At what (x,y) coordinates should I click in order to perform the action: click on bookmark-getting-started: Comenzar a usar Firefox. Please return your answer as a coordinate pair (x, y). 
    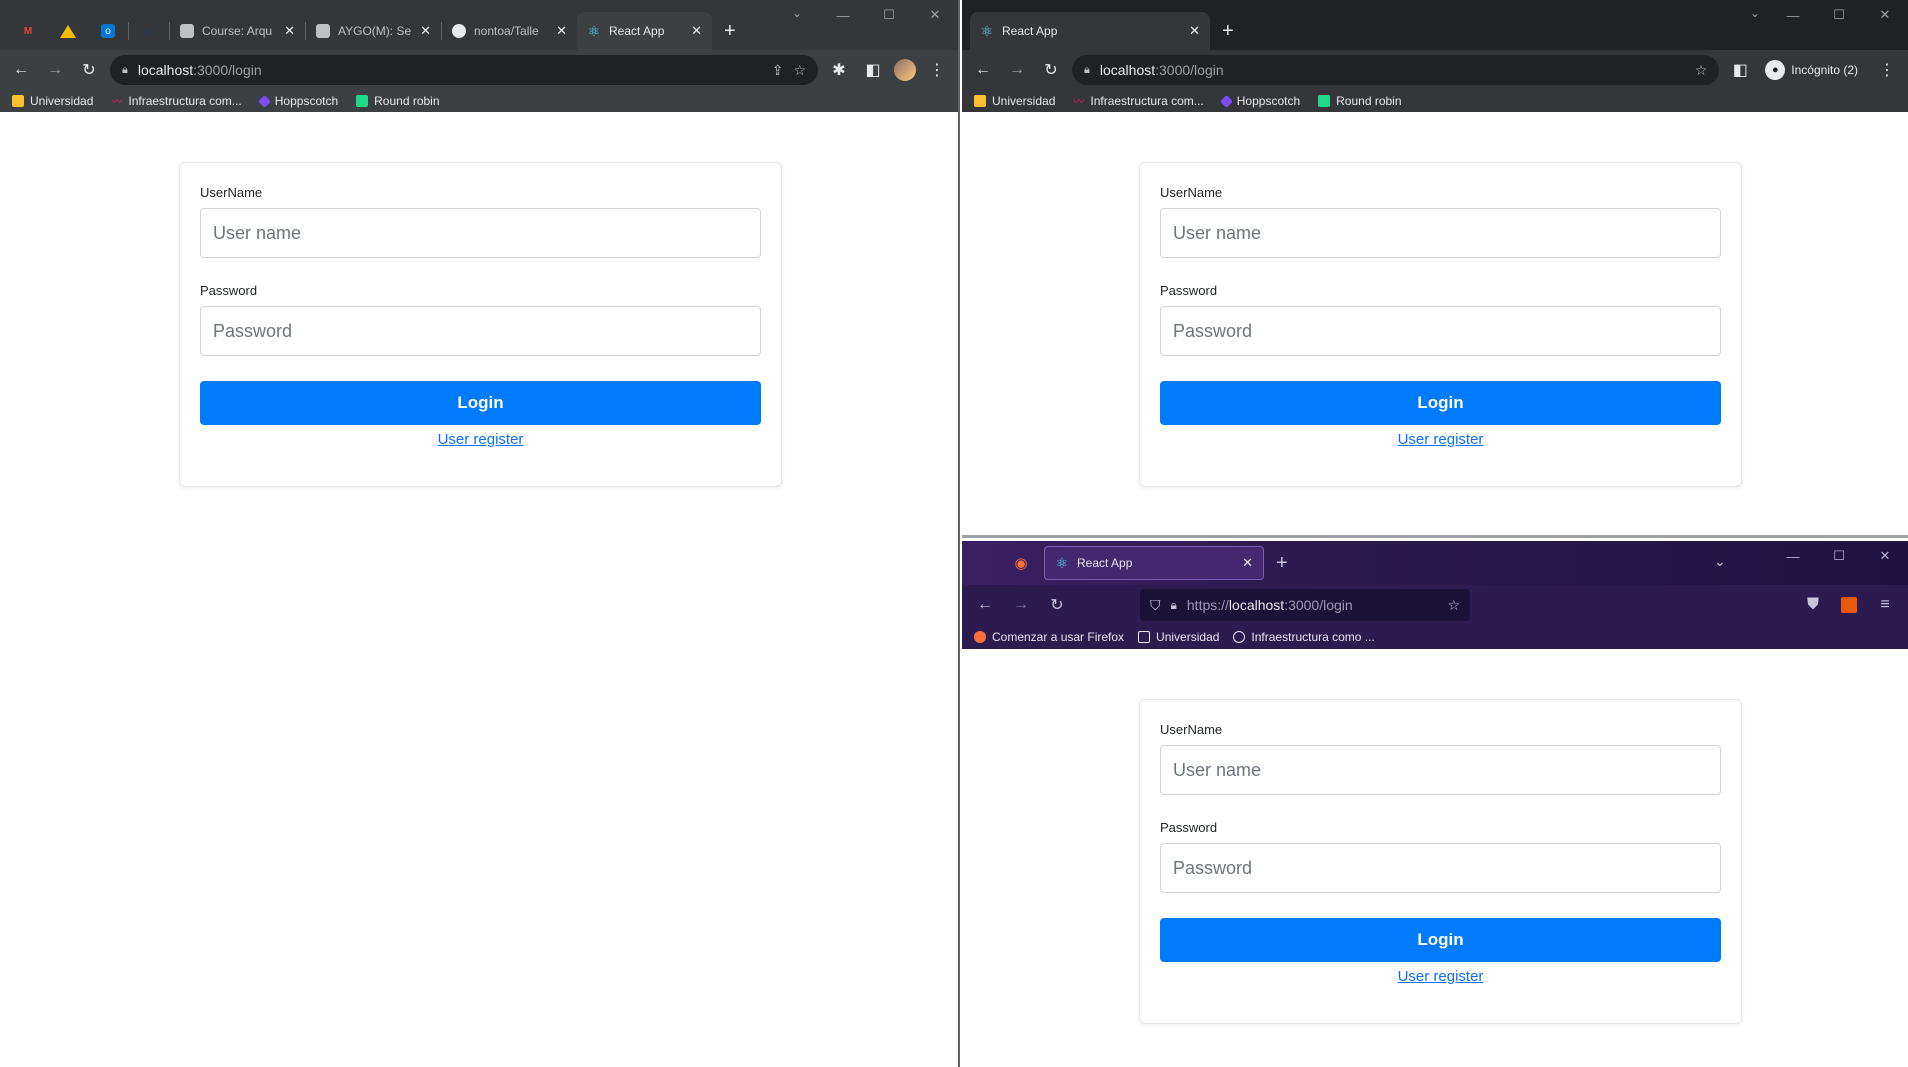
    Looking at the image, I should click on (1049, 637).